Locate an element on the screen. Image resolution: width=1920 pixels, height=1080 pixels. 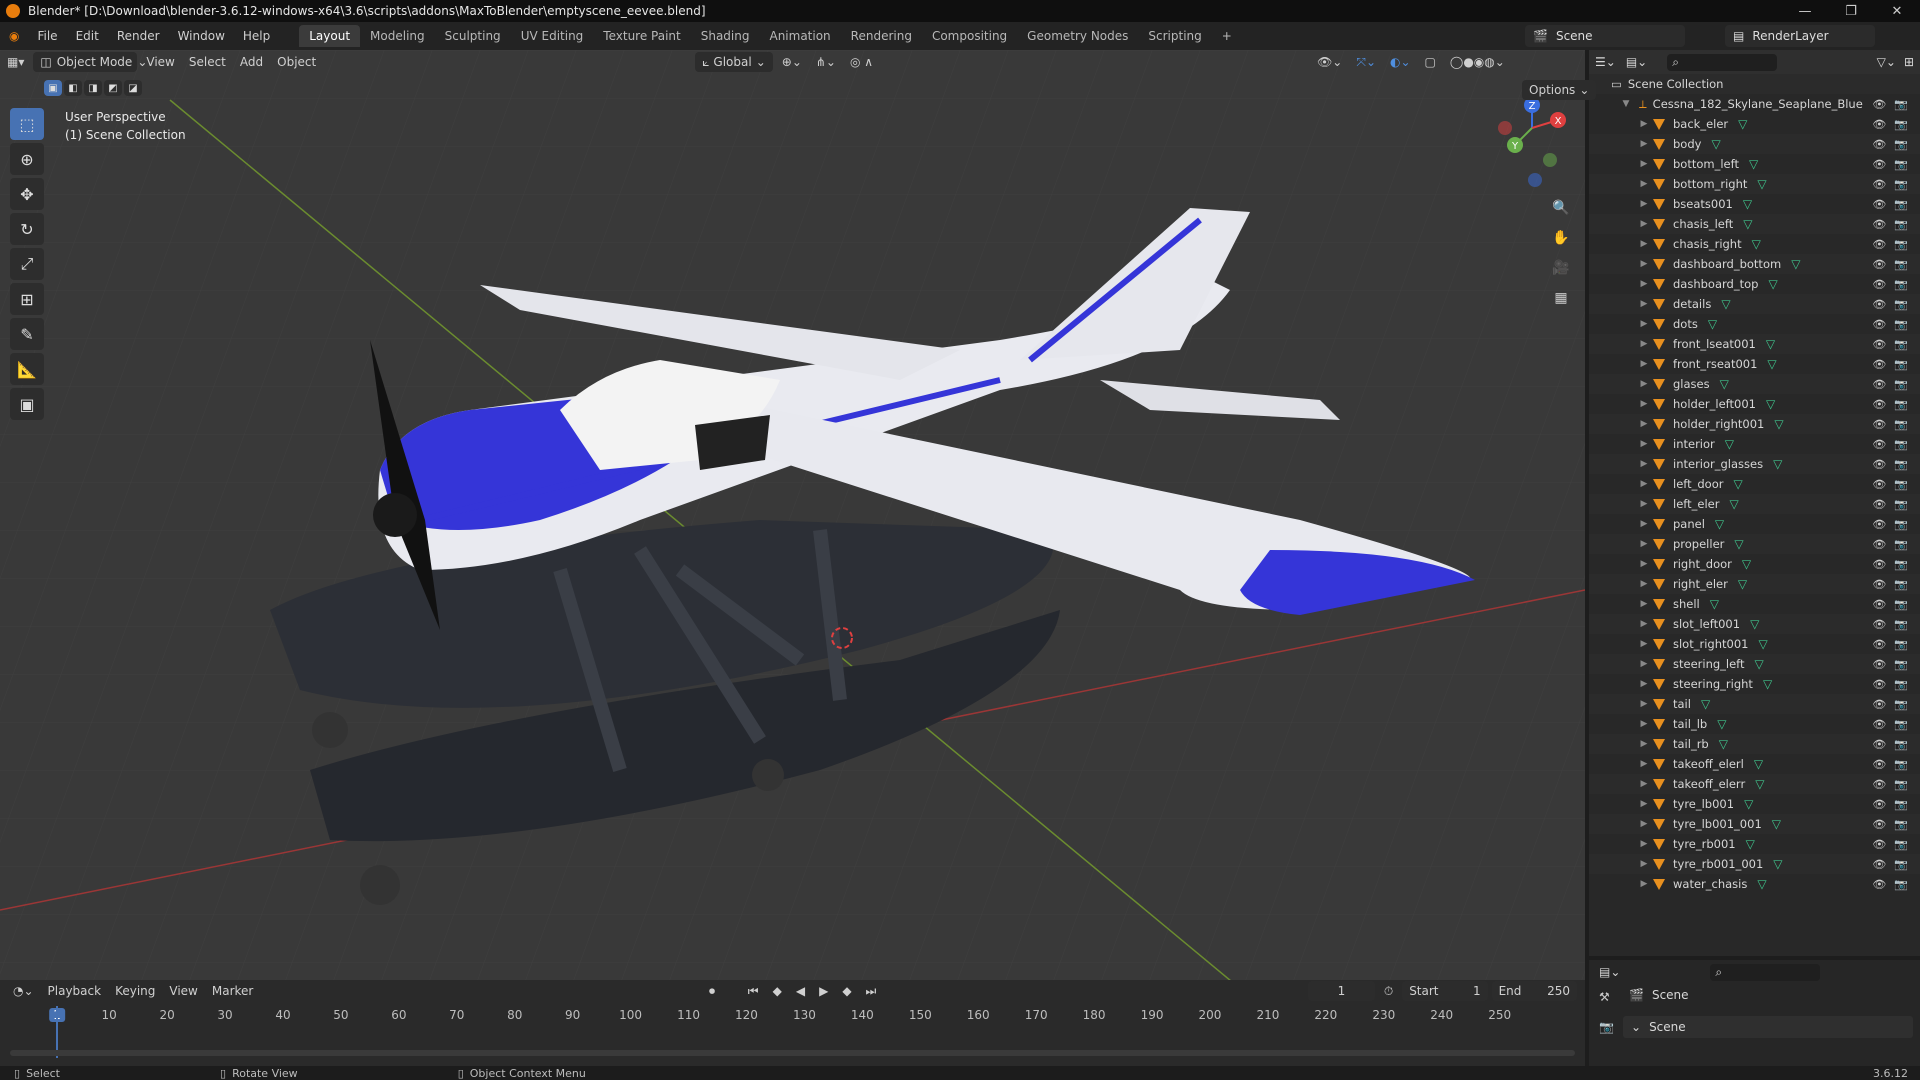
play-icon: ▶ is located at coordinates (823, 991).